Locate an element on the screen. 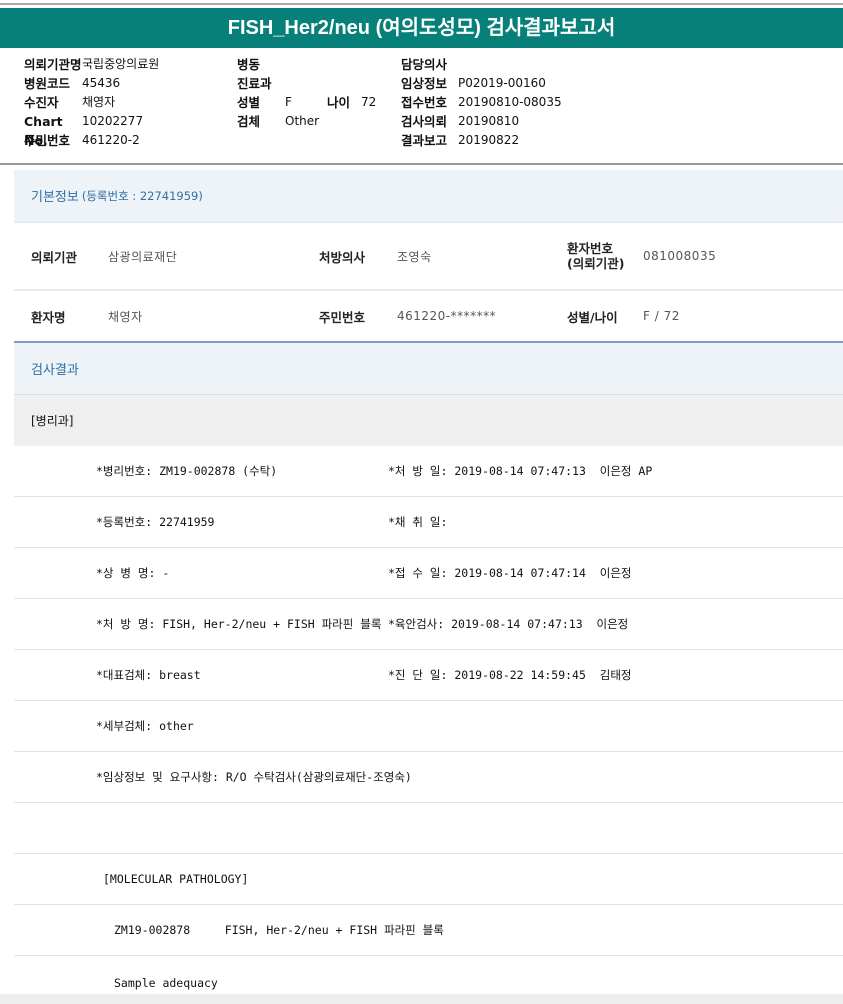  field-value: 조영숙 is located at coordinates (414, 256).